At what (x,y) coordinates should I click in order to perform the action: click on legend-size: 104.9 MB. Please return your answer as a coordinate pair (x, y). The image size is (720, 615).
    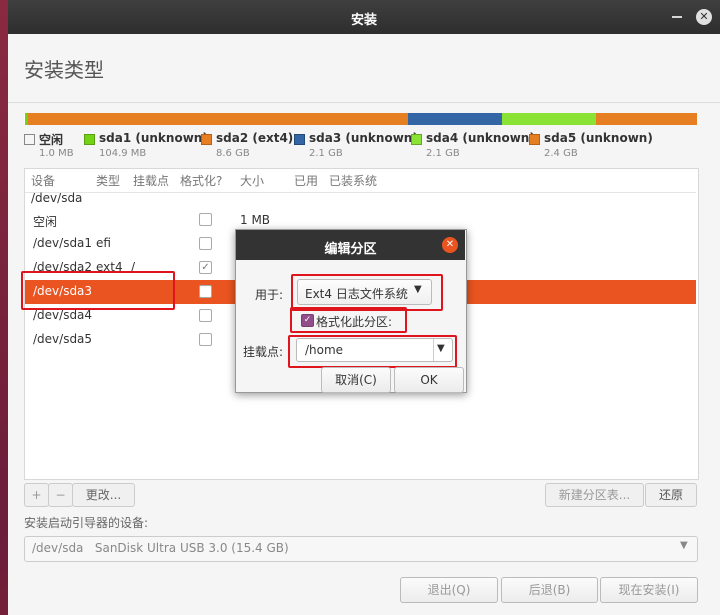
    Looking at the image, I should click on (123, 153).